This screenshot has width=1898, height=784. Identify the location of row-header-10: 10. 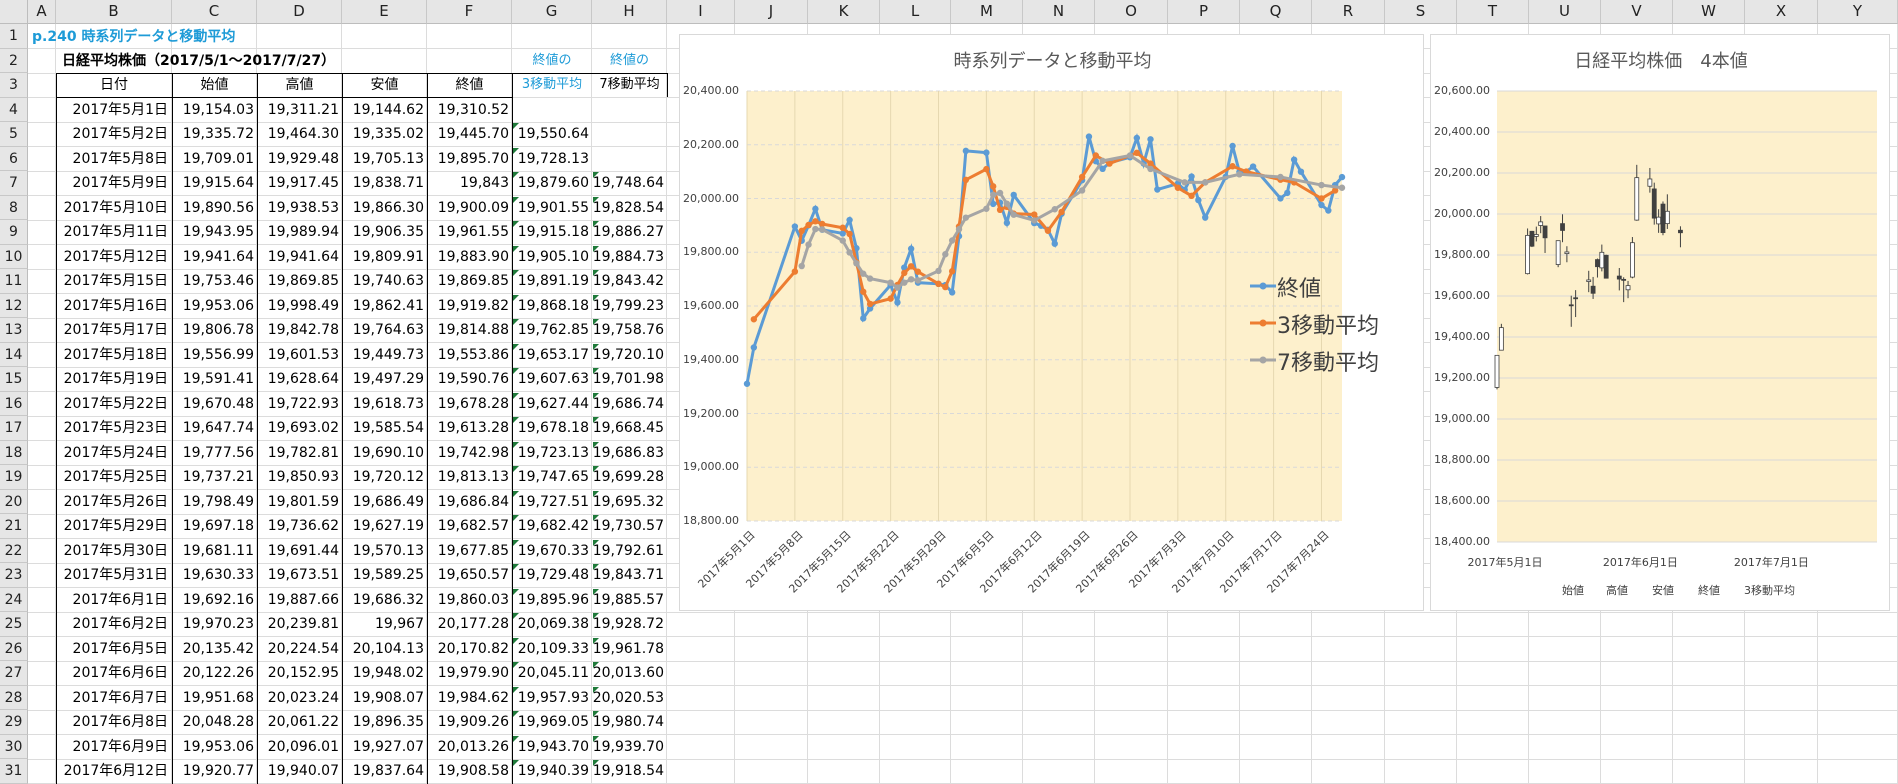
(14, 256).